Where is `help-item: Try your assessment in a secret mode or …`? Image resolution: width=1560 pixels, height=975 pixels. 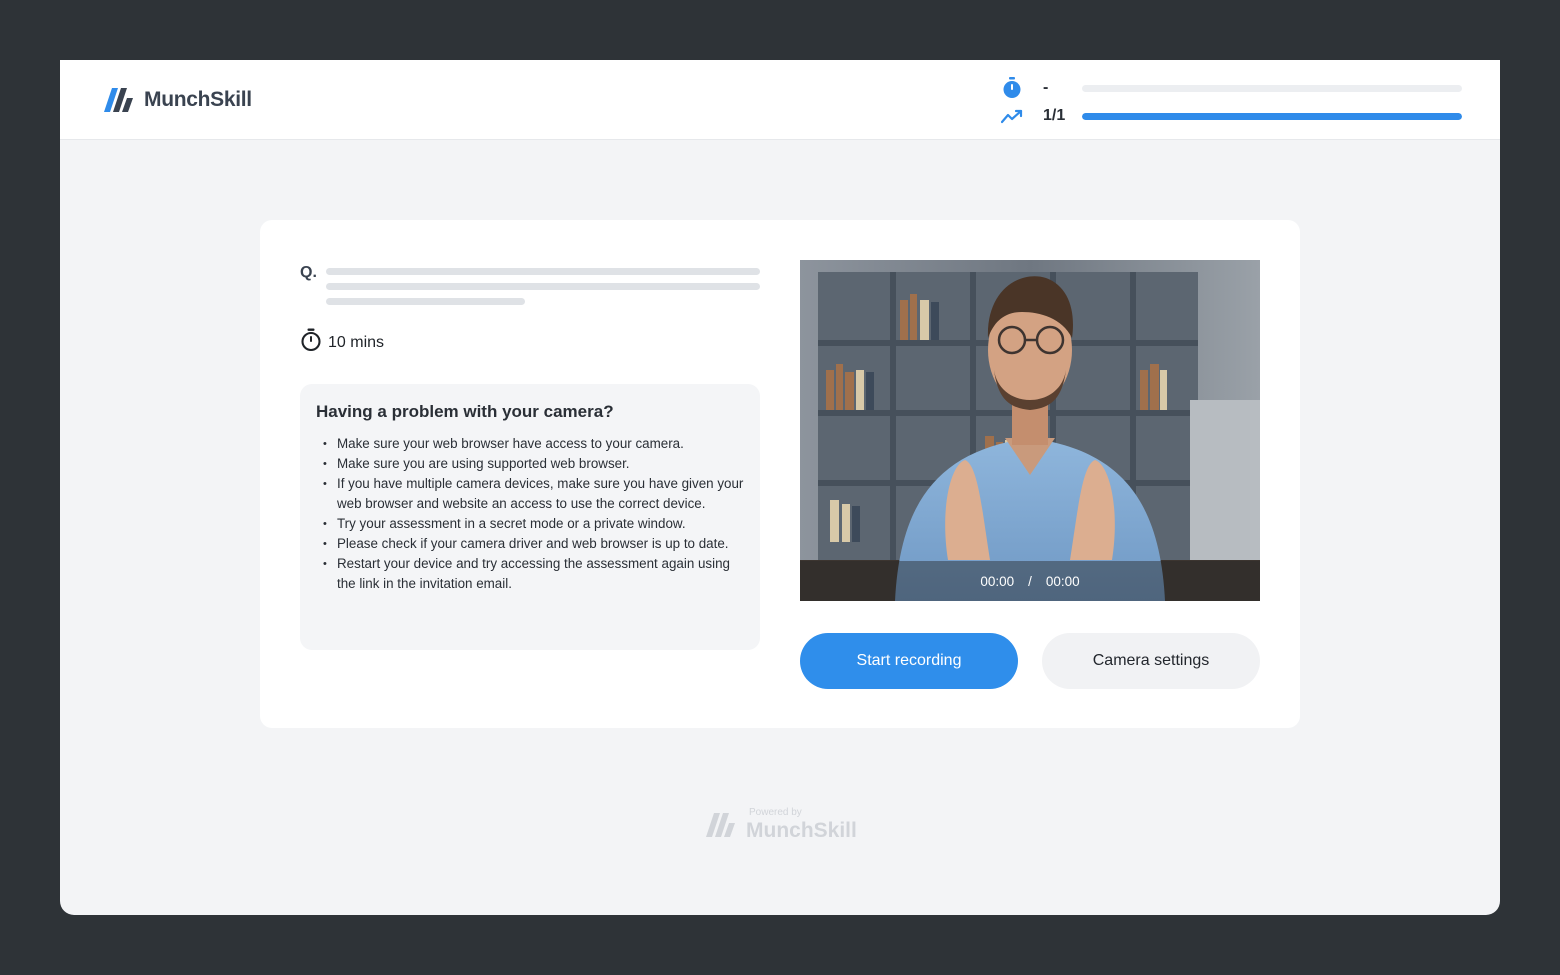 help-item: Try your assessment in a secret mode or … is located at coordinates (530, 524).